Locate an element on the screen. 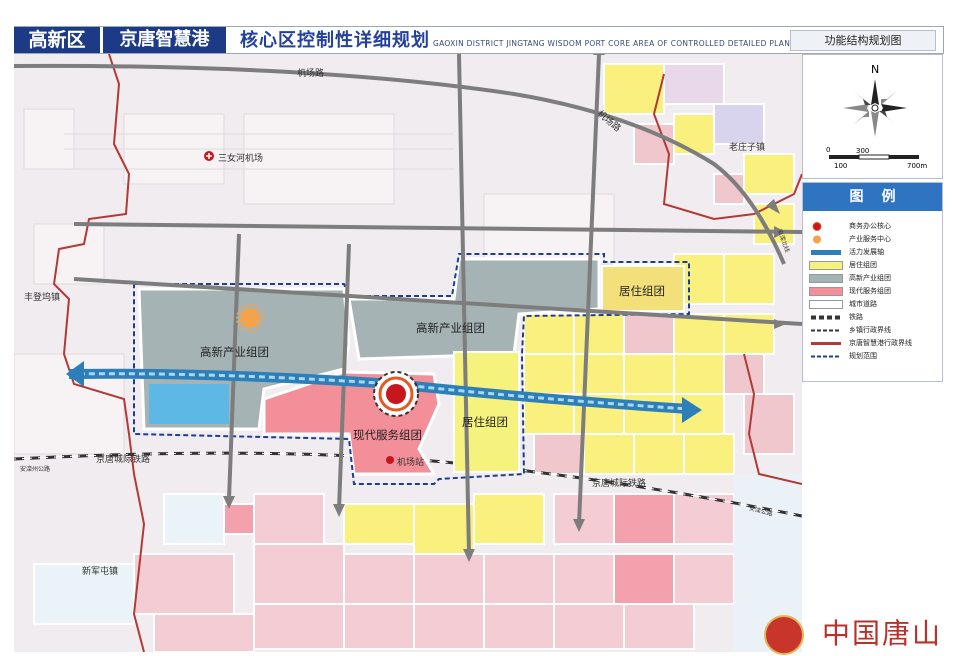 This screenshot has height=656, width=967. district-badge: 高新区 is located at coordinates (57, 40).